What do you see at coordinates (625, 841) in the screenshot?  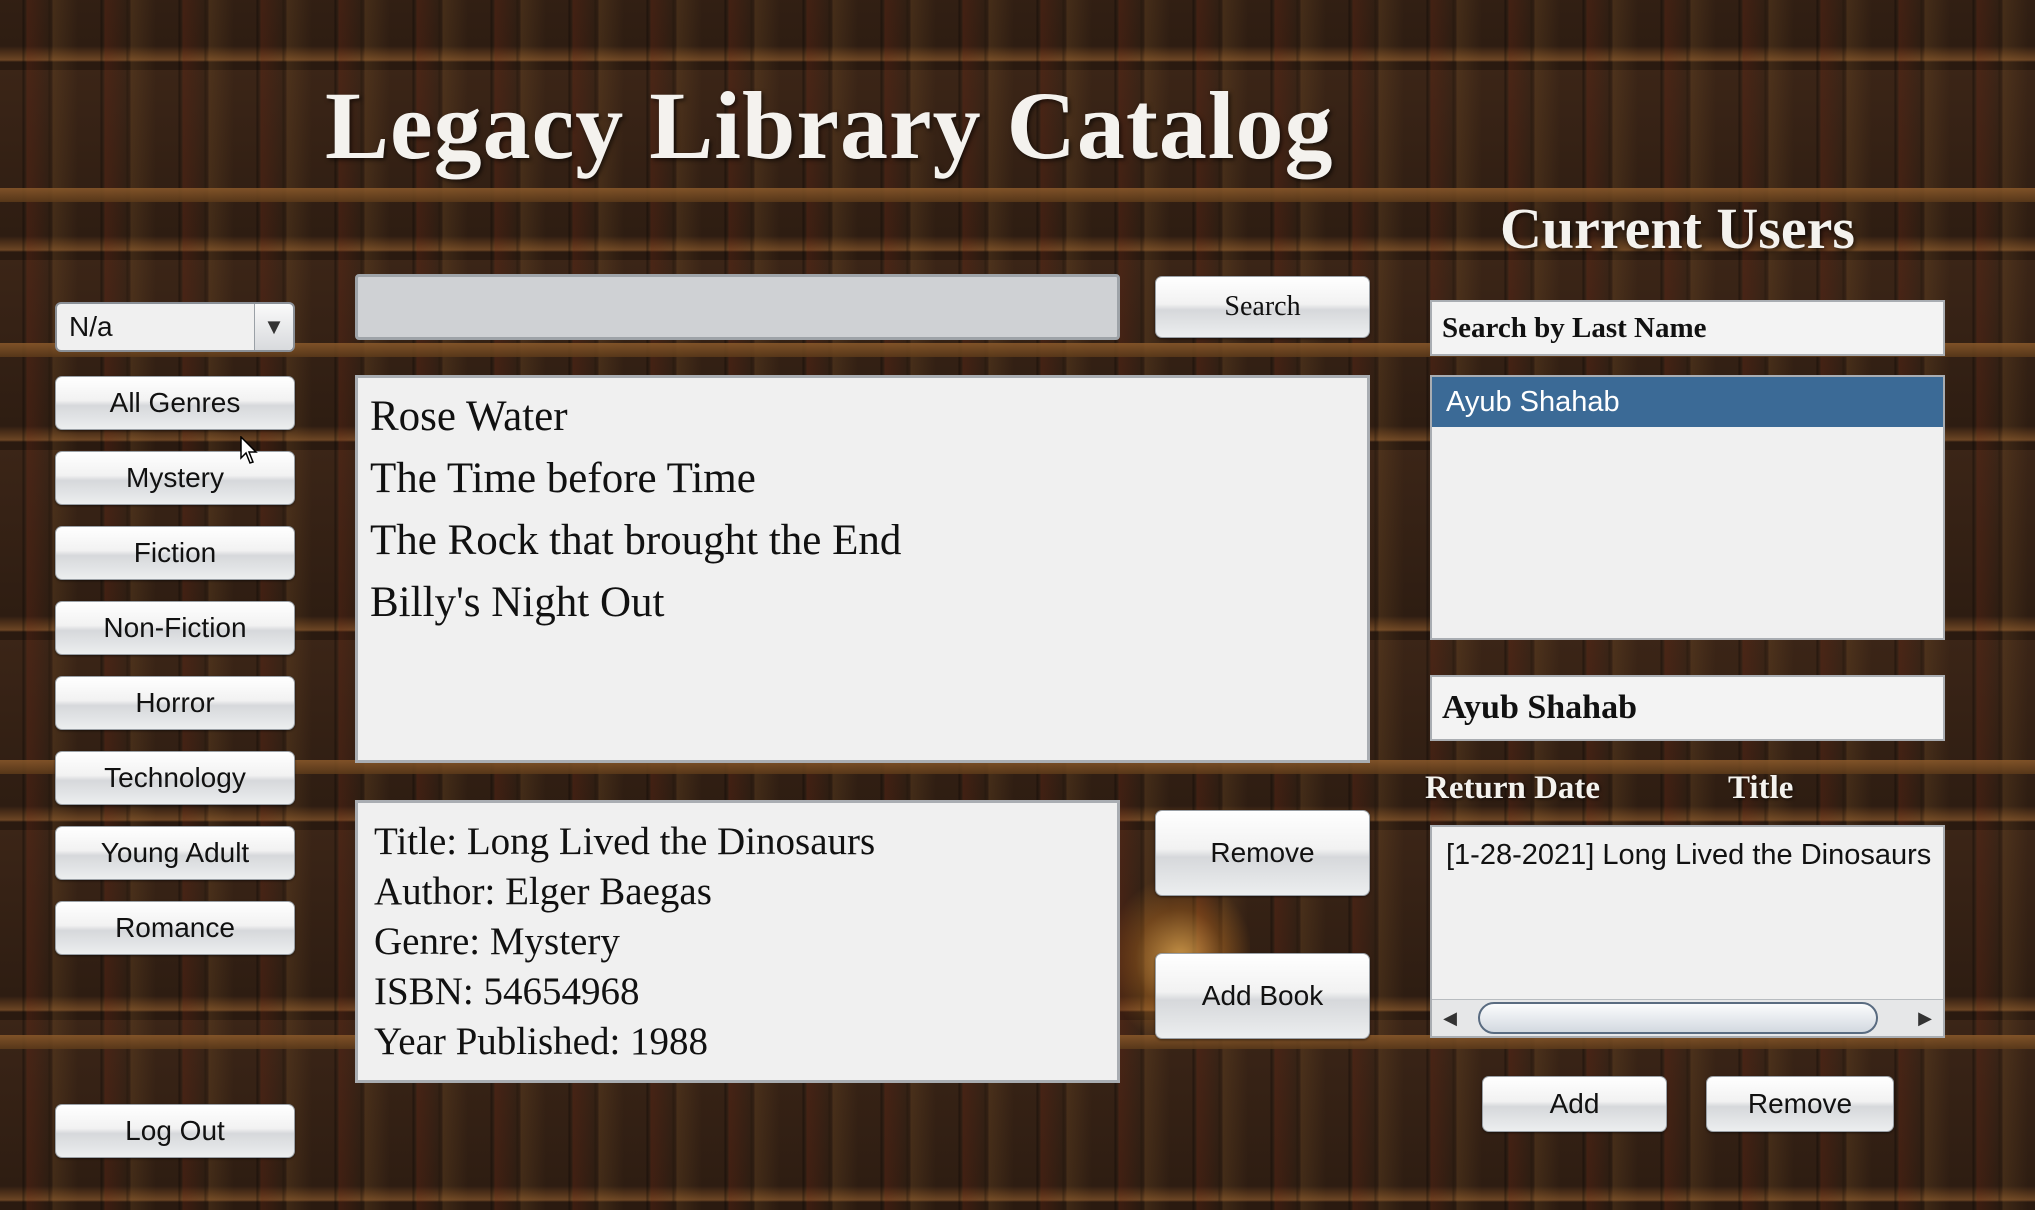 I see `book-title: Title: Long Lived the Dinosaurs` at bounding box center [625, 841].